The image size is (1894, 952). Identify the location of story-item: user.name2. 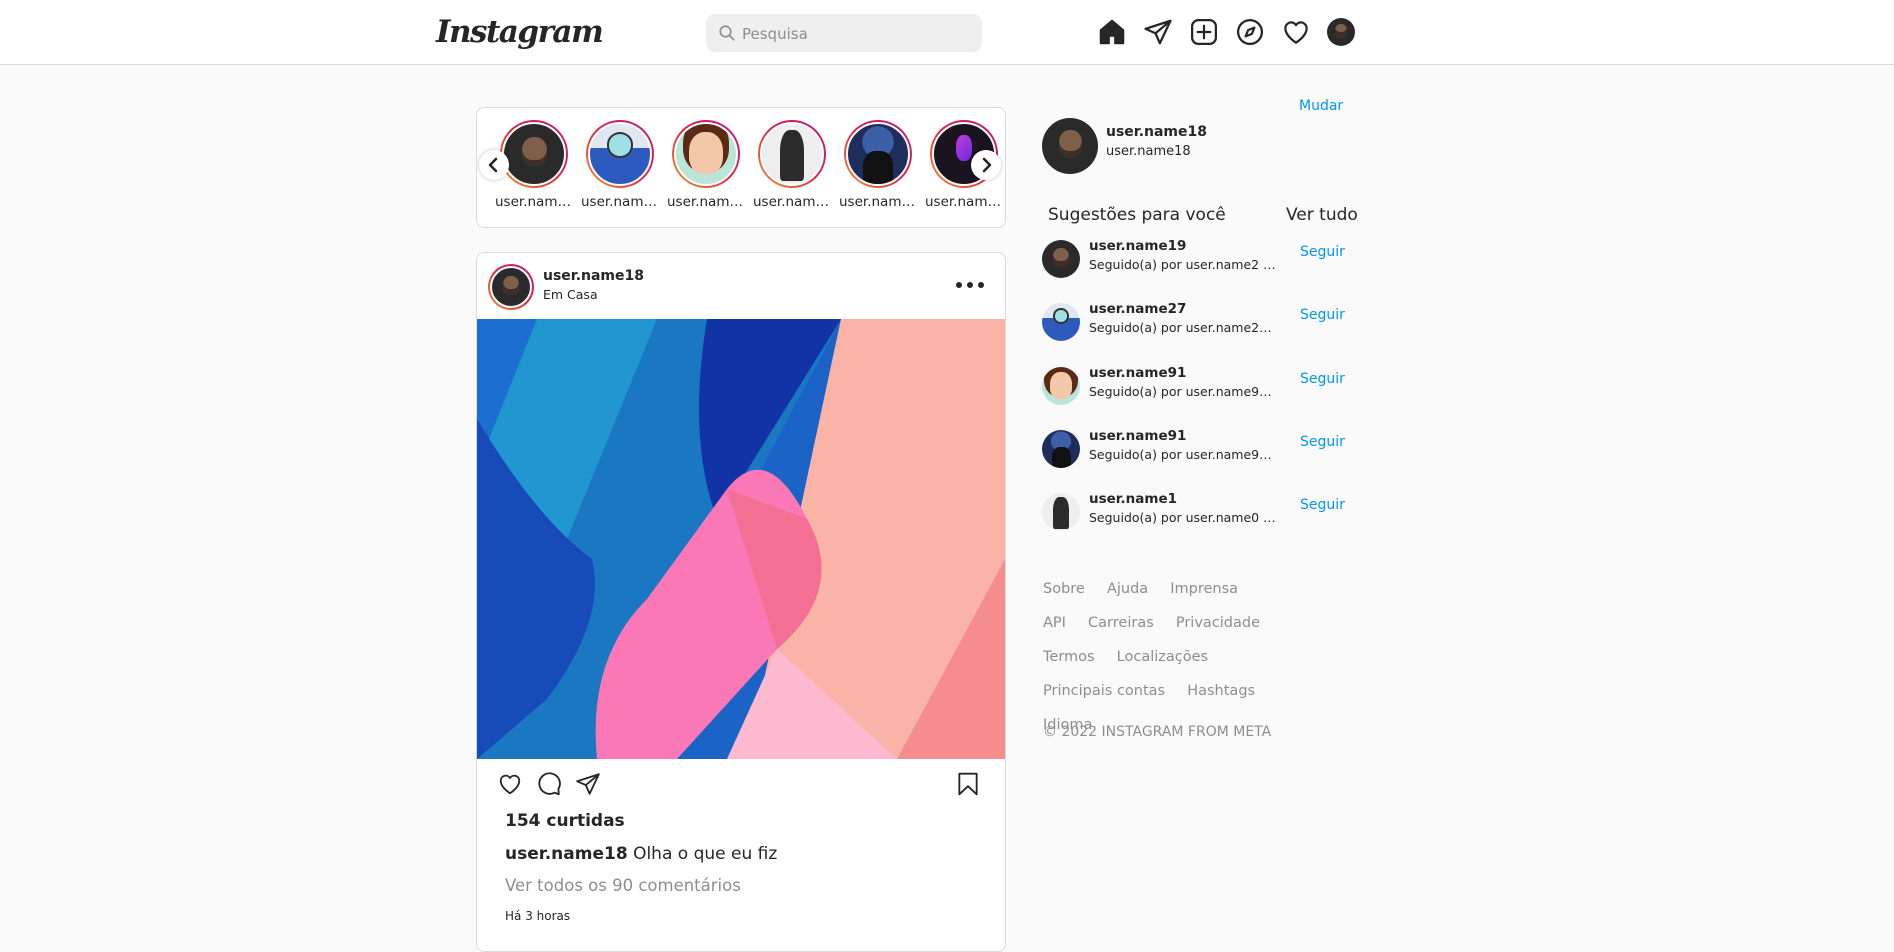
(620, 165).